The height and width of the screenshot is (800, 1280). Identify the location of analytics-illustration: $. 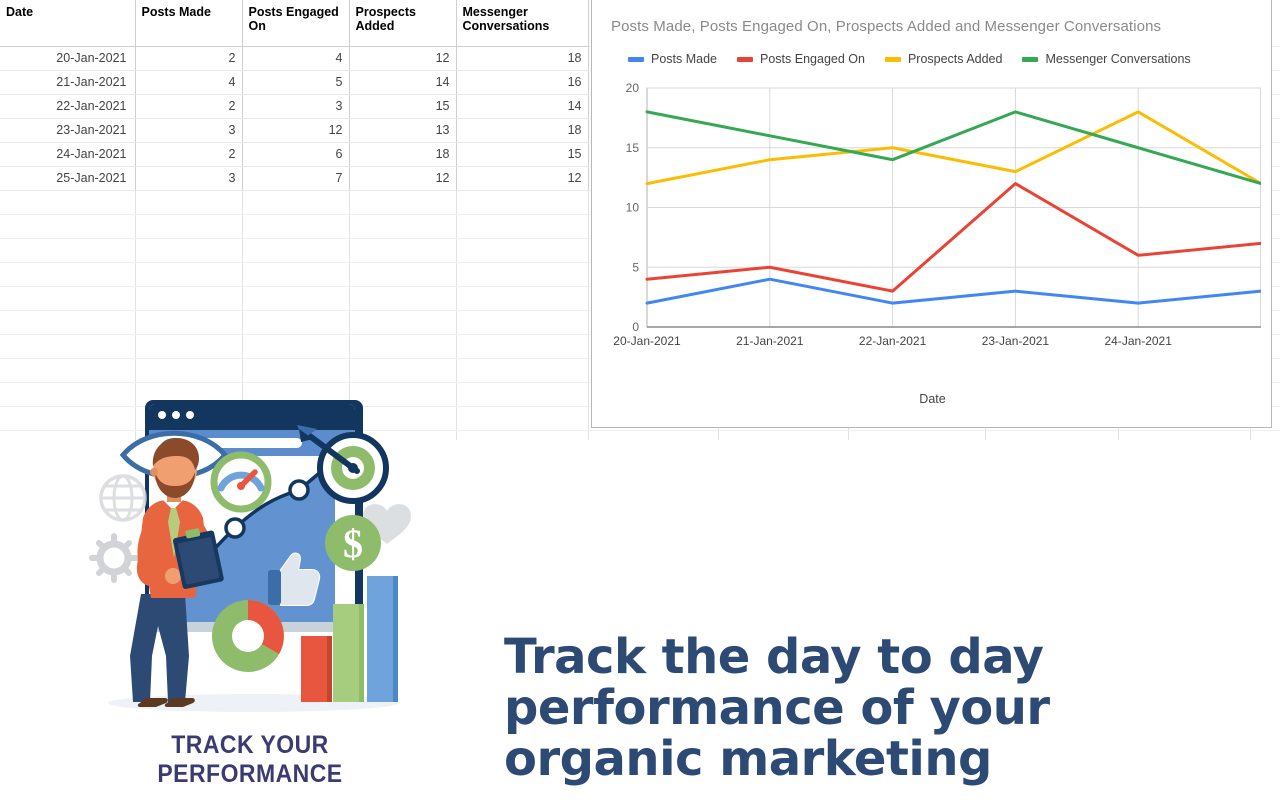
(250, 593).